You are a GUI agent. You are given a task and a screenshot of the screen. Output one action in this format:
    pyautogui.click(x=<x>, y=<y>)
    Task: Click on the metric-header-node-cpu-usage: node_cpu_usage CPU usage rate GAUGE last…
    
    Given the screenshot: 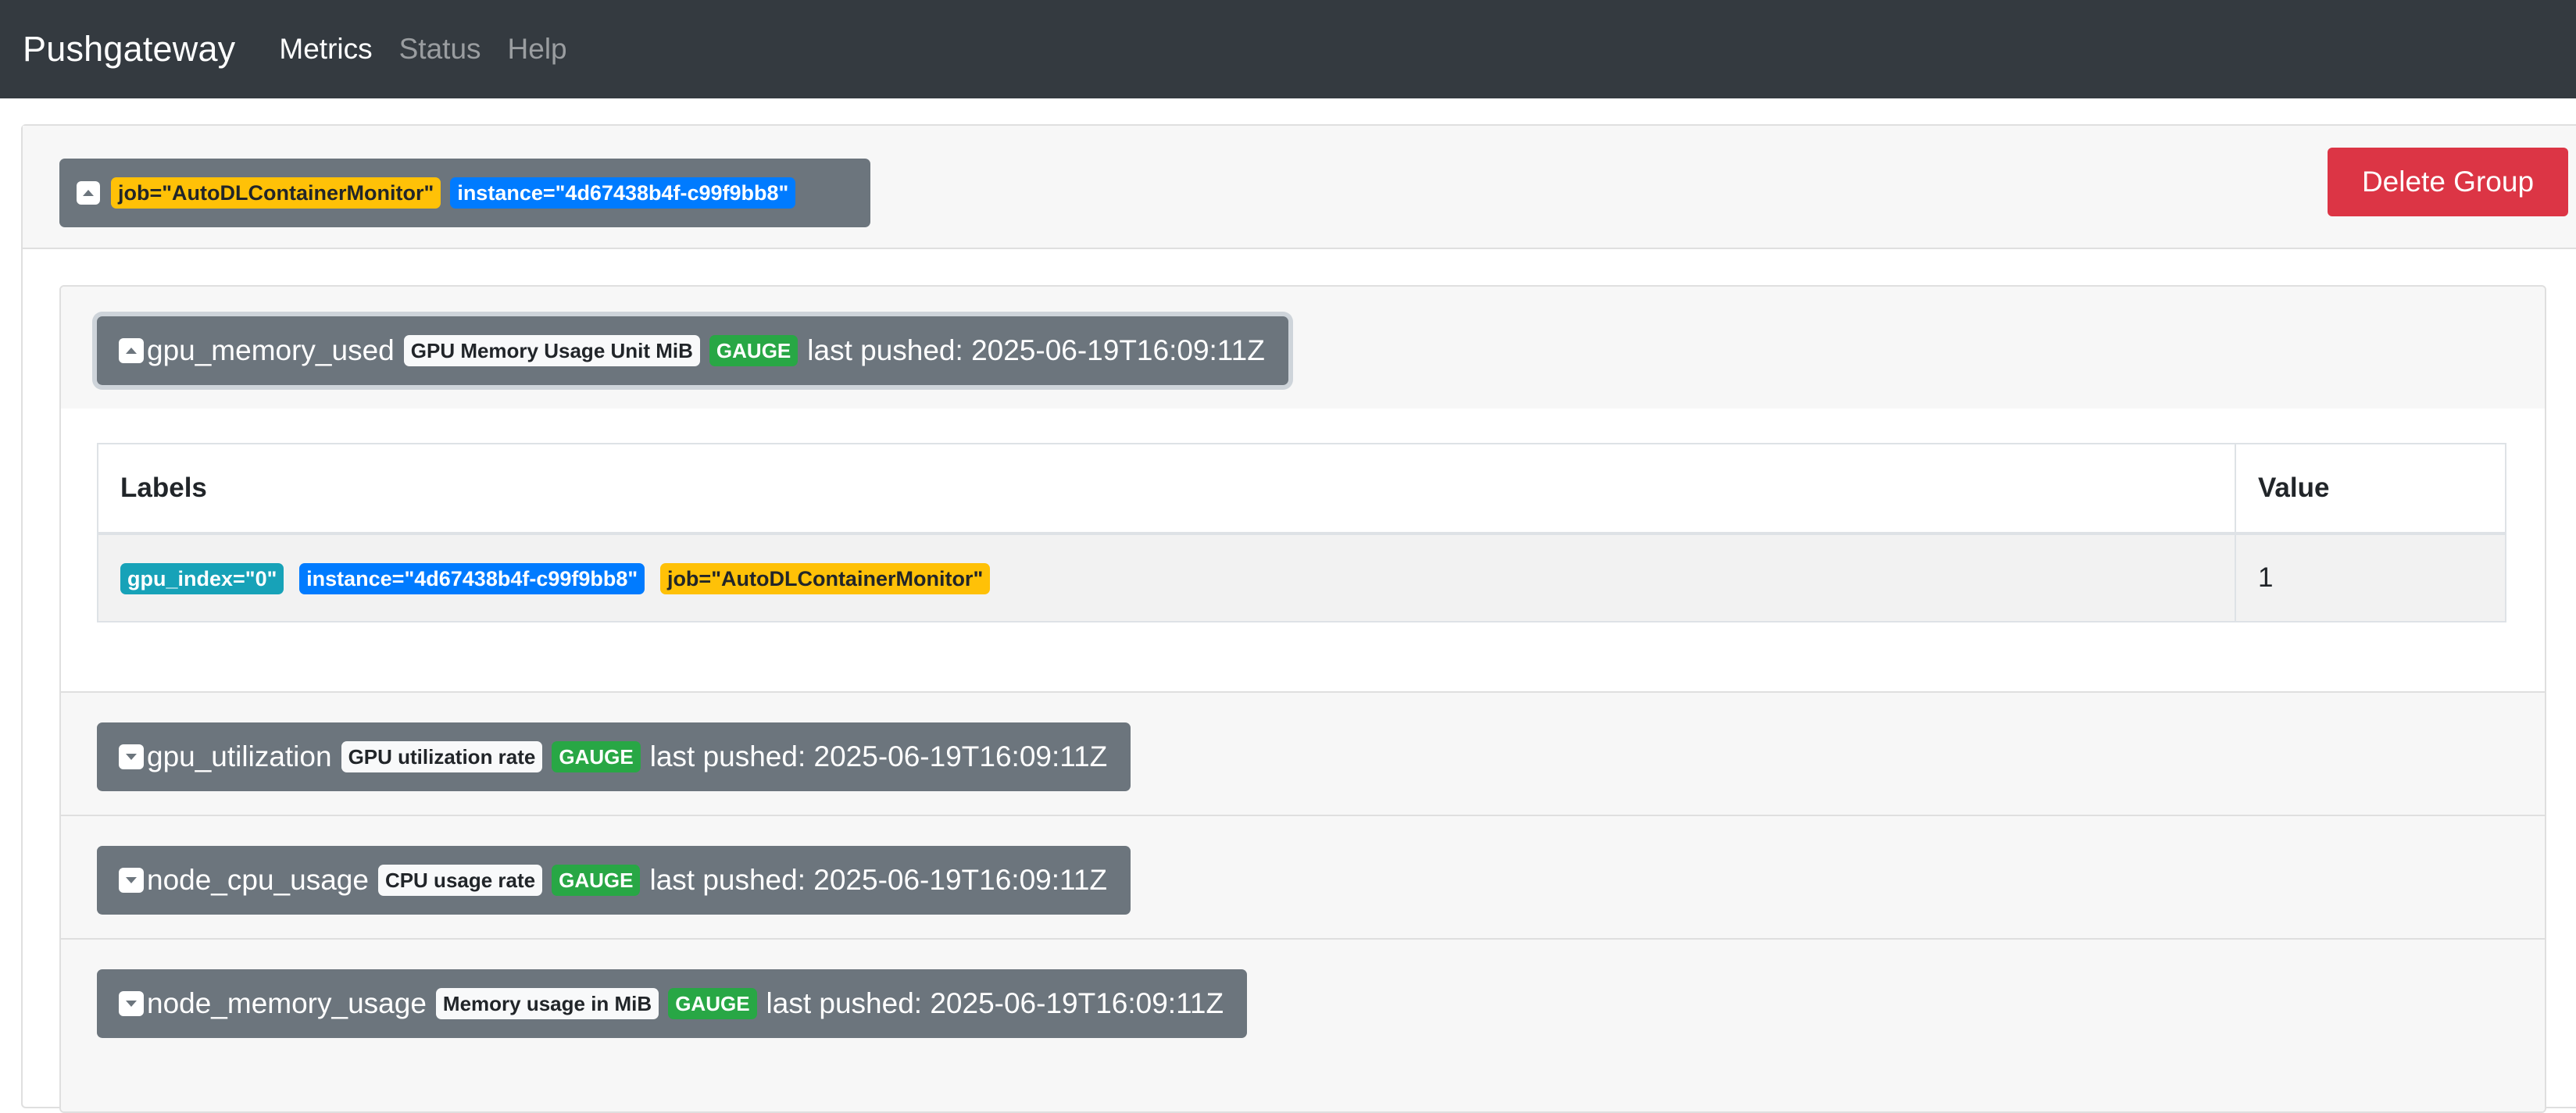 What is the action you would take?
    pyautogui.click(x=1303, y=878)
    